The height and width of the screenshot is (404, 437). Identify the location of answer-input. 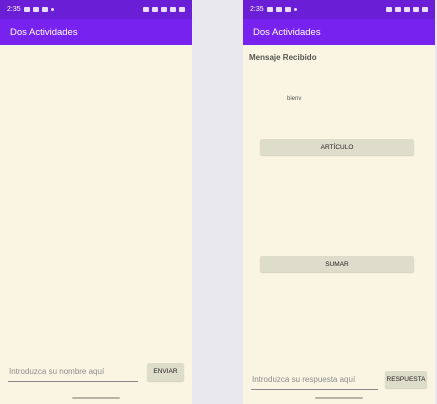
(314, 379).